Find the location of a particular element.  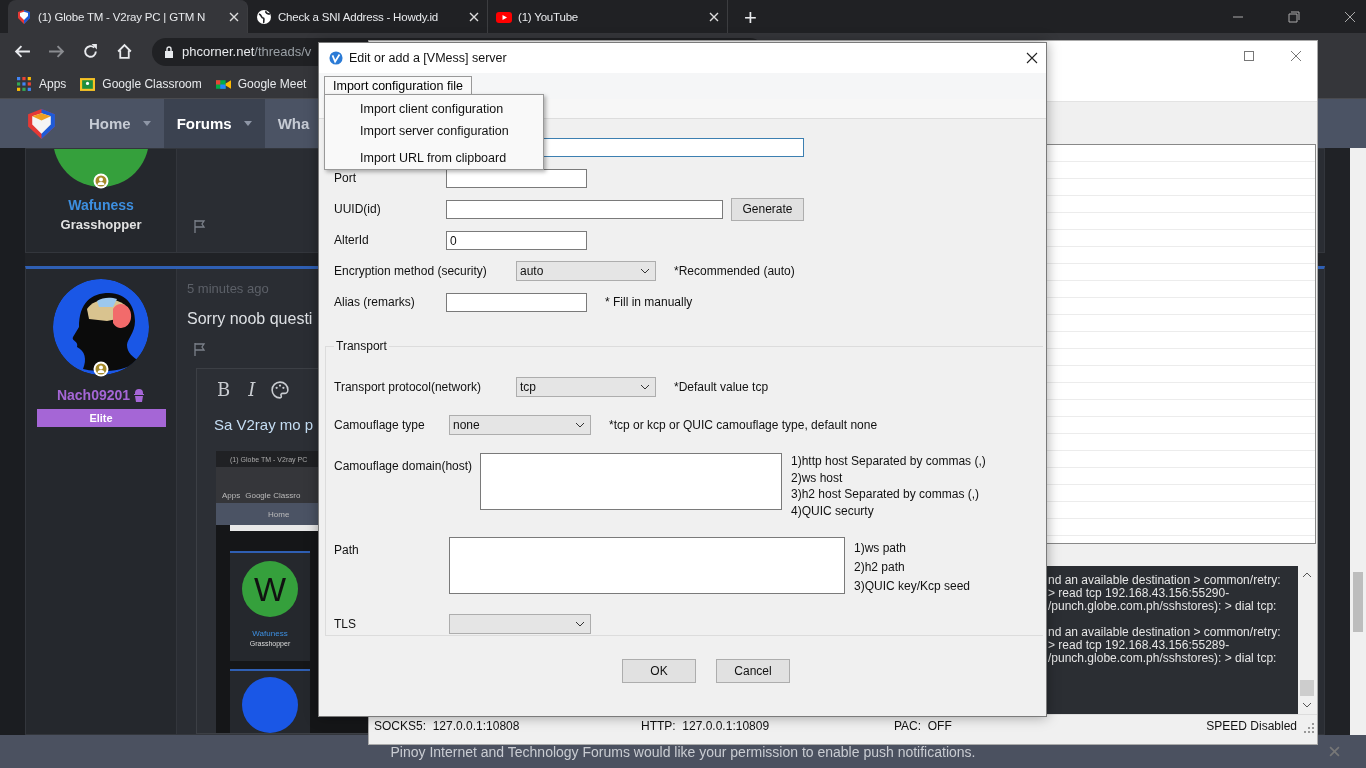

mini-nav-label: Home is located at coordinates (279, 514).